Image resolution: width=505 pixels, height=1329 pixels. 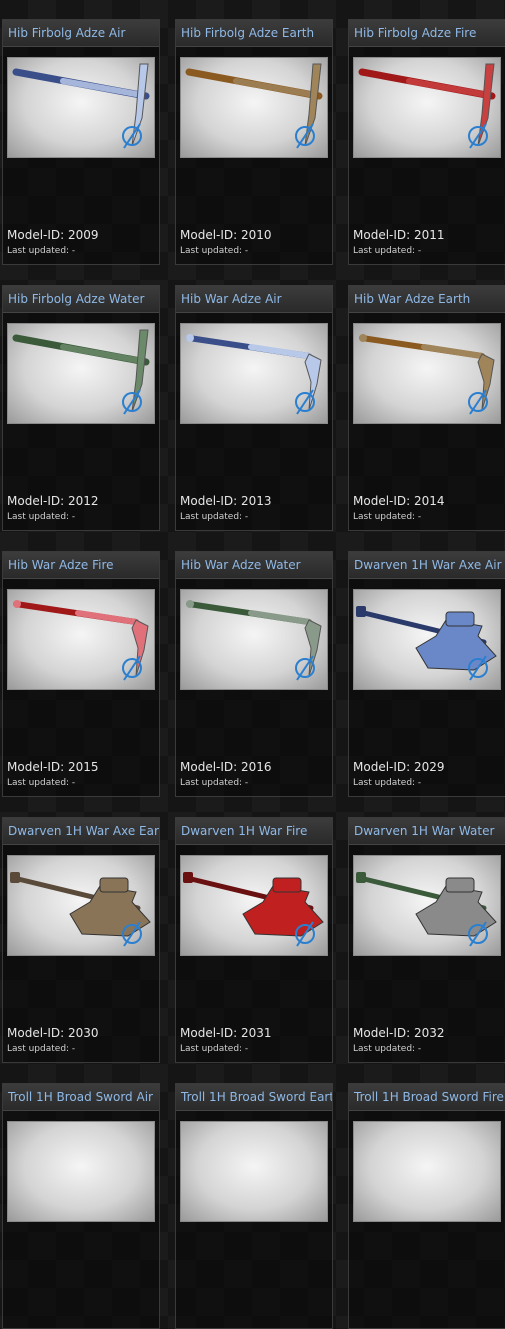 I want to click on model-id: Model-ID: 2016, so click(x=226, y=767).